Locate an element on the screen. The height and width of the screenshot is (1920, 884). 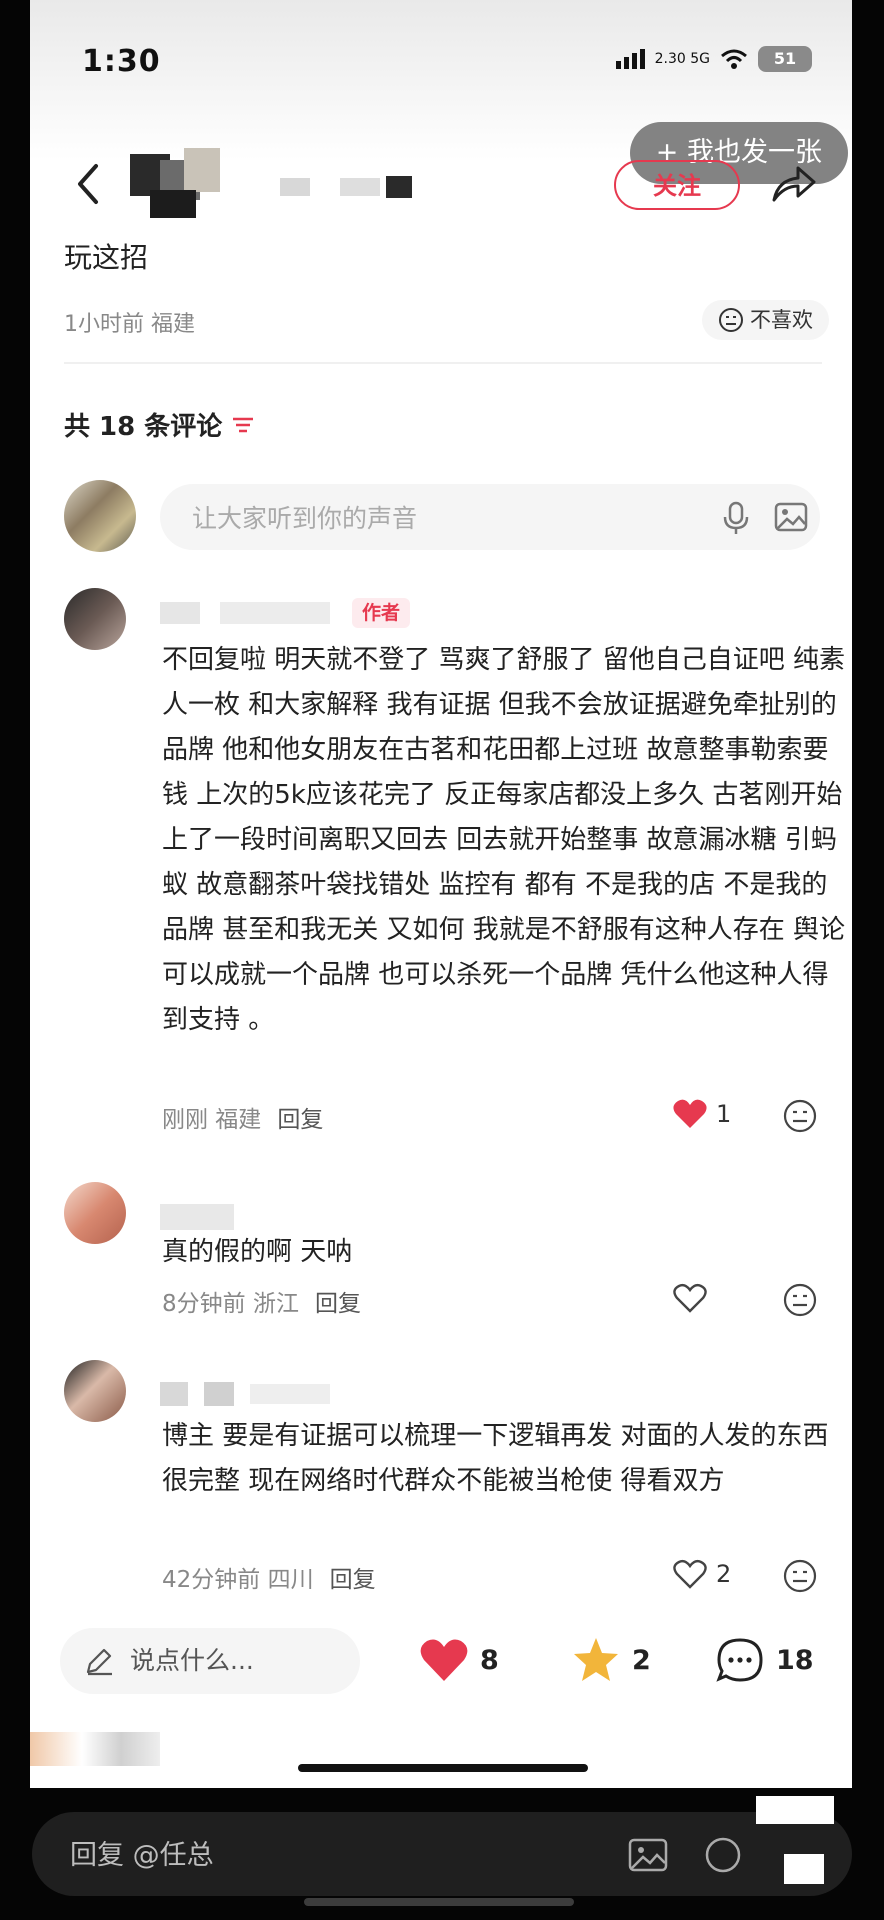
comment-meta: 刚刚 福建 回复 is located at coordinates (243, 1120).